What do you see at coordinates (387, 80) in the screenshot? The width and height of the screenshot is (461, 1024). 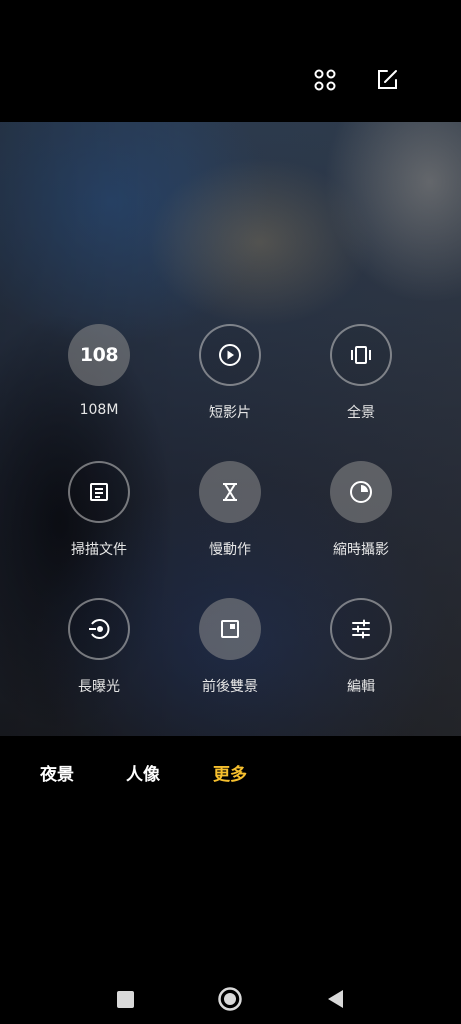 I see `edit-icon` at bounding box center [387, 80].